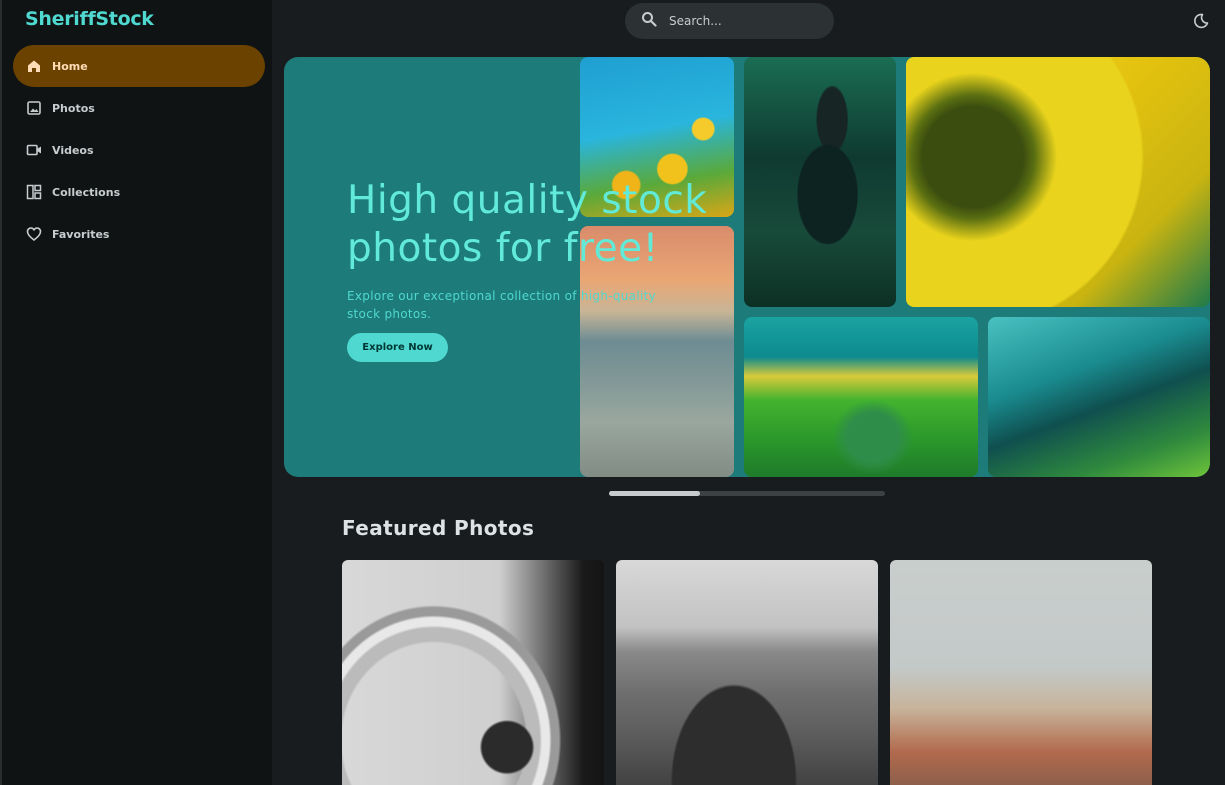 The image size is (1225, 785). What do you see at coordinates (649, 21) in the screenshot?
I see `search-icon` at bounding box center [649, 21].